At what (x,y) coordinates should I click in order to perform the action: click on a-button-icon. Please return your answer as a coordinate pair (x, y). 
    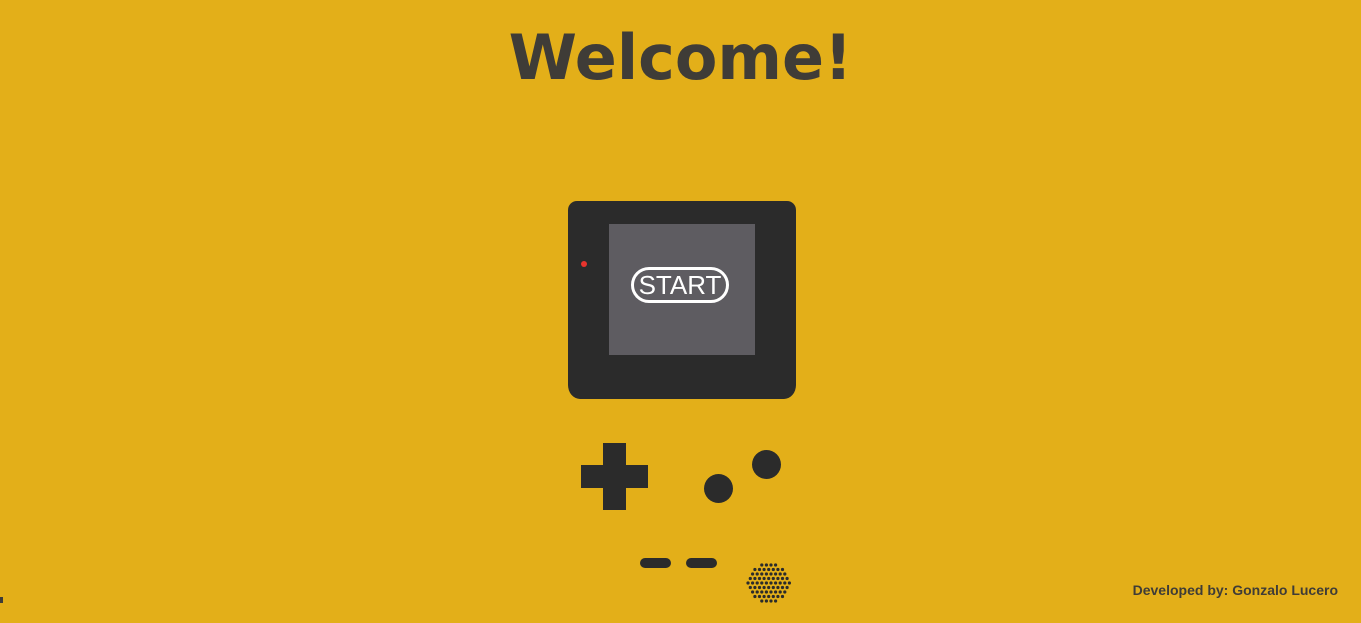
    Looking at the image, I should click on (766, 464).